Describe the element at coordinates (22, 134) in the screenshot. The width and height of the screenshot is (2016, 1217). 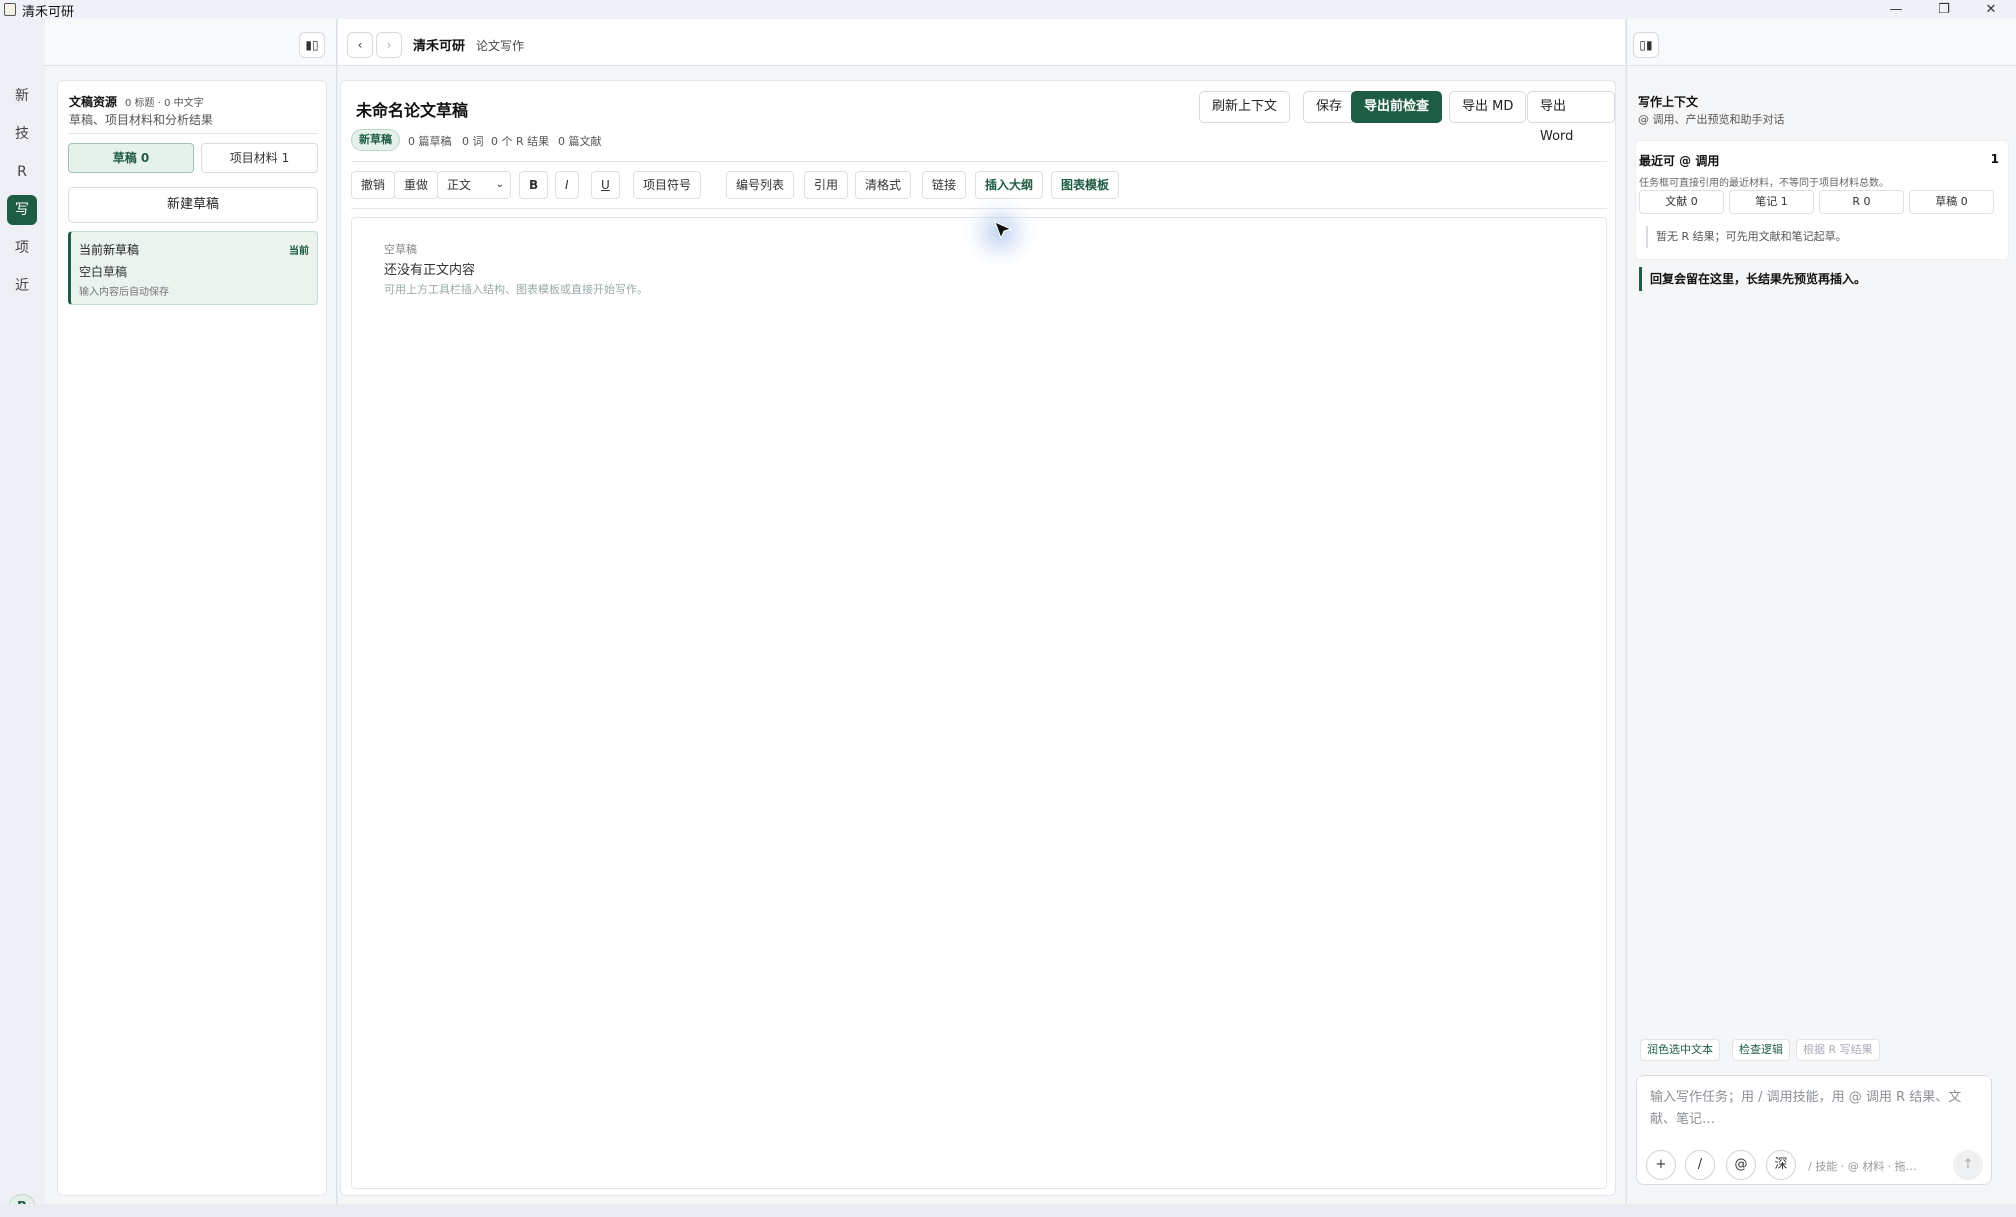
I see `rail-item-skills: 技` at that location.